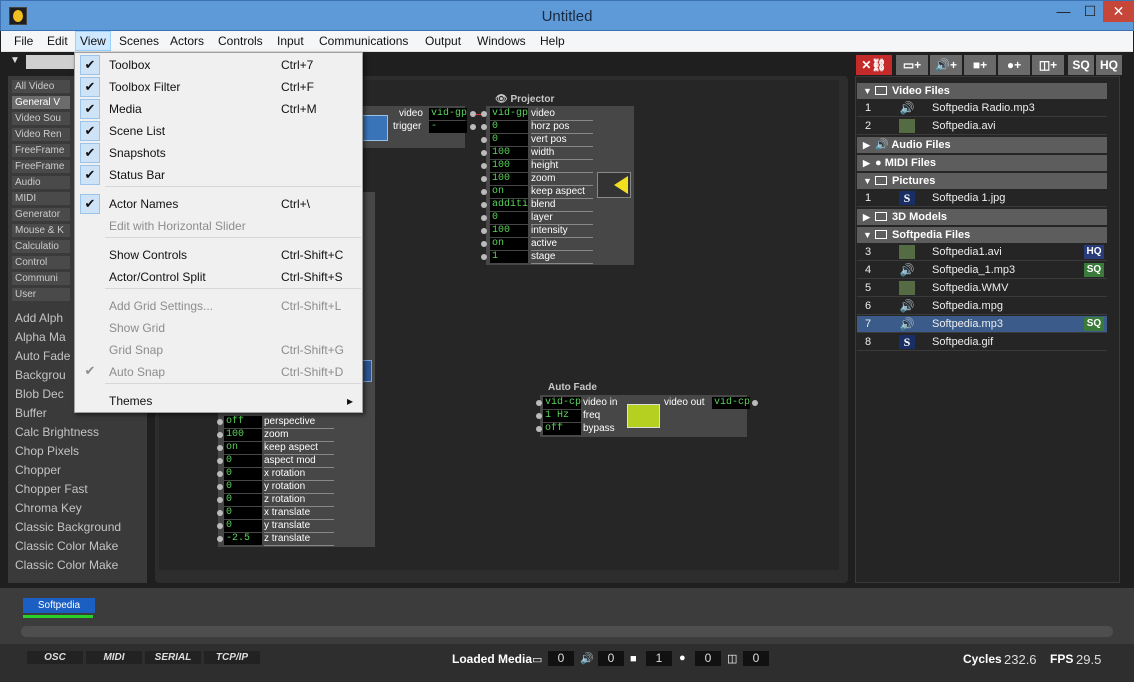  What do you see at coordinates (1109, 65) in the screenshot?
I see `hq-button: HQ` at bounding box center [1109, 65].